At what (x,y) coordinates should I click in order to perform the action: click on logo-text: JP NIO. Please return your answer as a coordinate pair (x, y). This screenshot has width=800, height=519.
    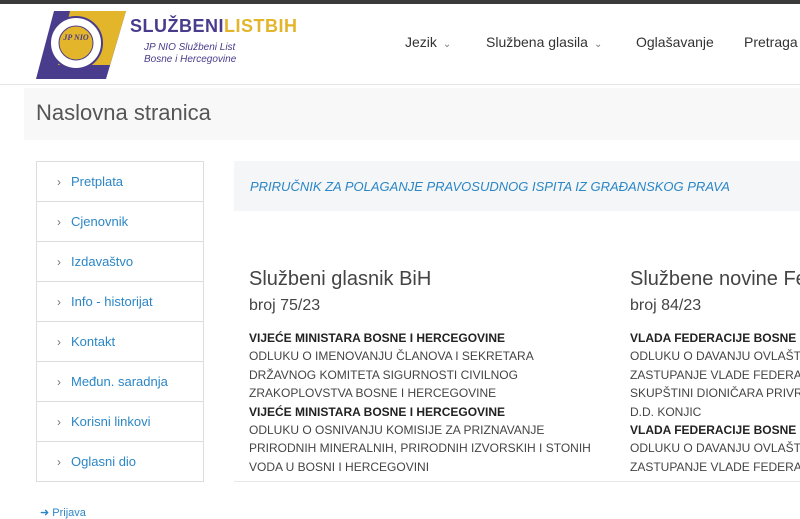
    Looking at the image, I should click on (75, 37).